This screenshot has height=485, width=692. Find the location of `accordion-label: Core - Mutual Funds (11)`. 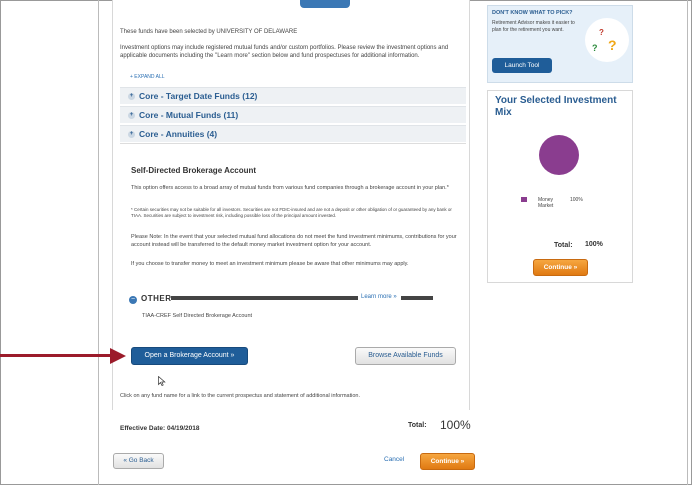

accordion-label: Core - Mutual Funds (11) is located at coordinates (189, 115).